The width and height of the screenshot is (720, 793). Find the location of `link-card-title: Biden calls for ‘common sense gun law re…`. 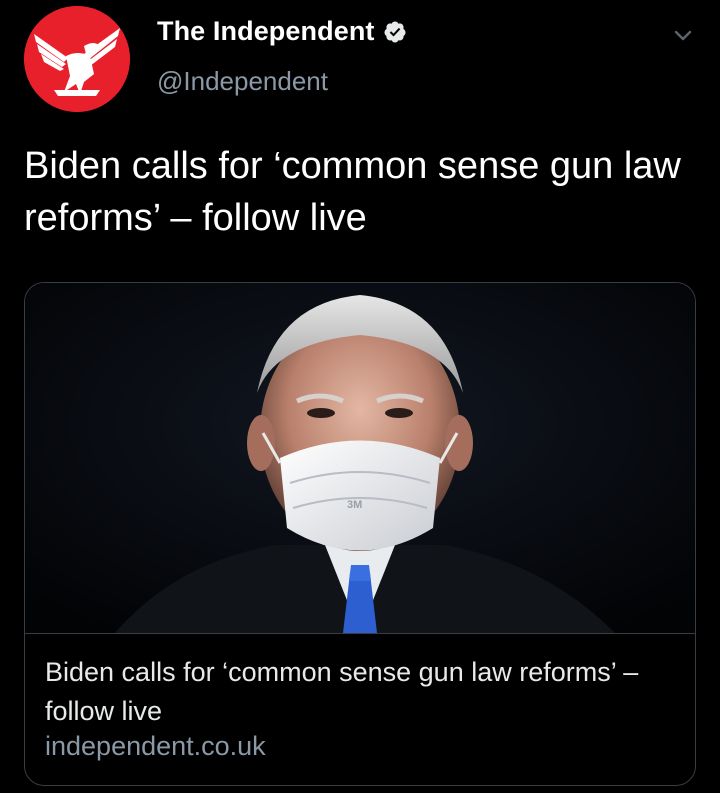

link-card-title: Biden calls for ‘common sense gun law re… is located at coordinates (342, 691).